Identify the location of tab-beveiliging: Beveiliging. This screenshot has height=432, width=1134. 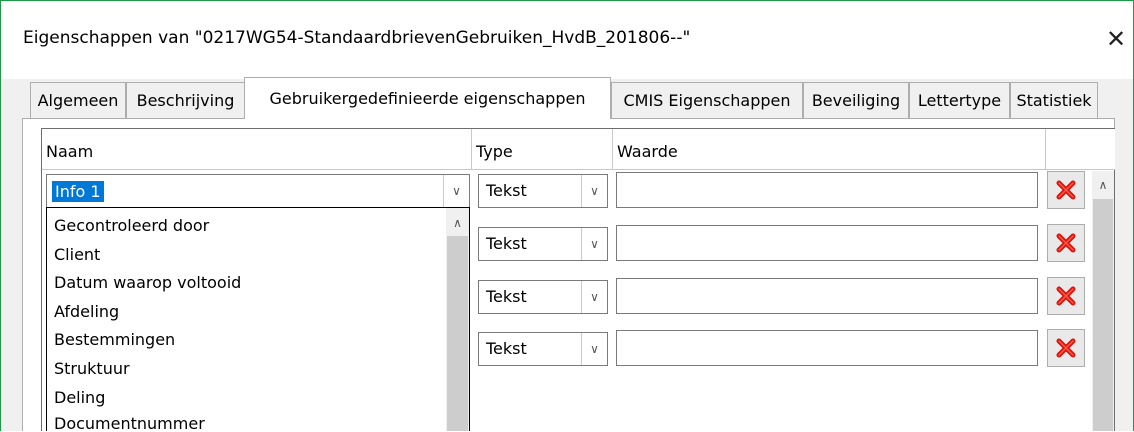
(856, 100).